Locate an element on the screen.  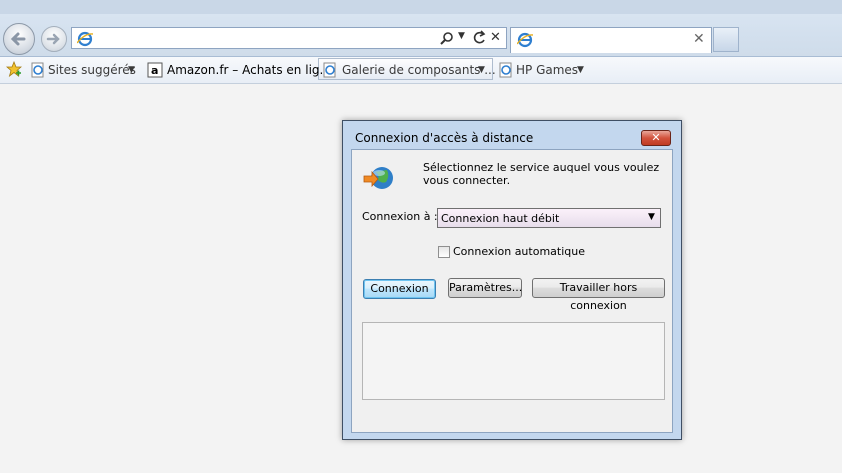
amazon-icon: a is located at coordinates (155, 70).